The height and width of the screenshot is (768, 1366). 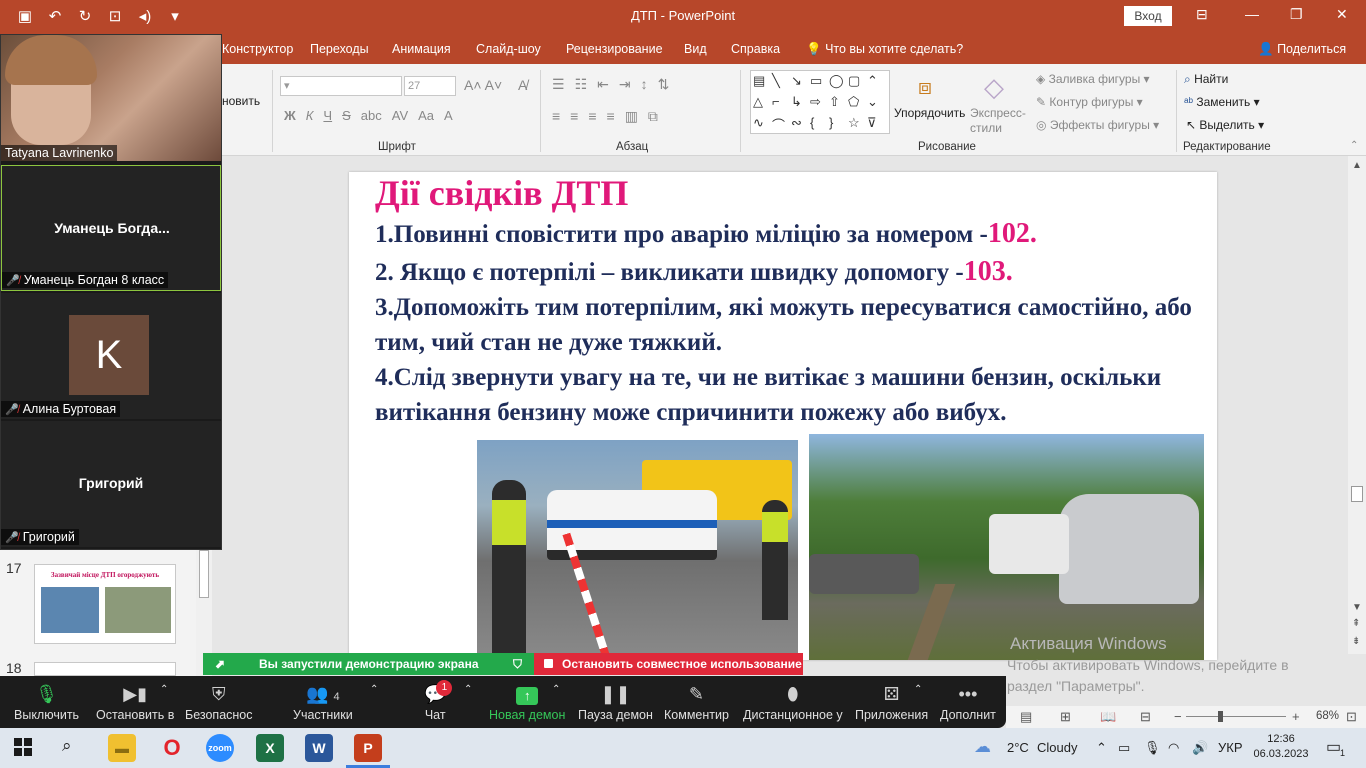 I want to click on notification-icon: ▭, so click(x=1333, y=747).